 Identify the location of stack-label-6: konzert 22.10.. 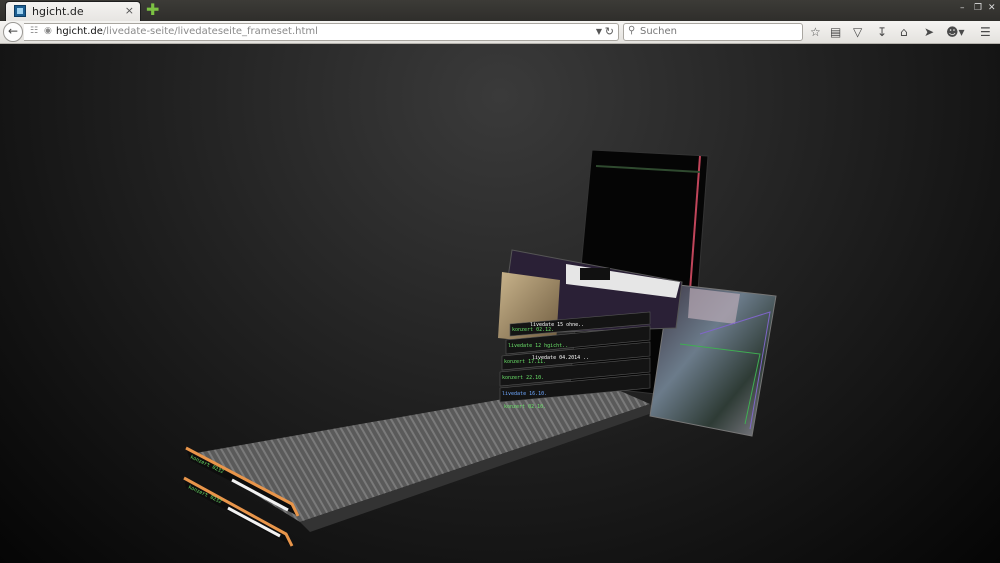
(523, 378).